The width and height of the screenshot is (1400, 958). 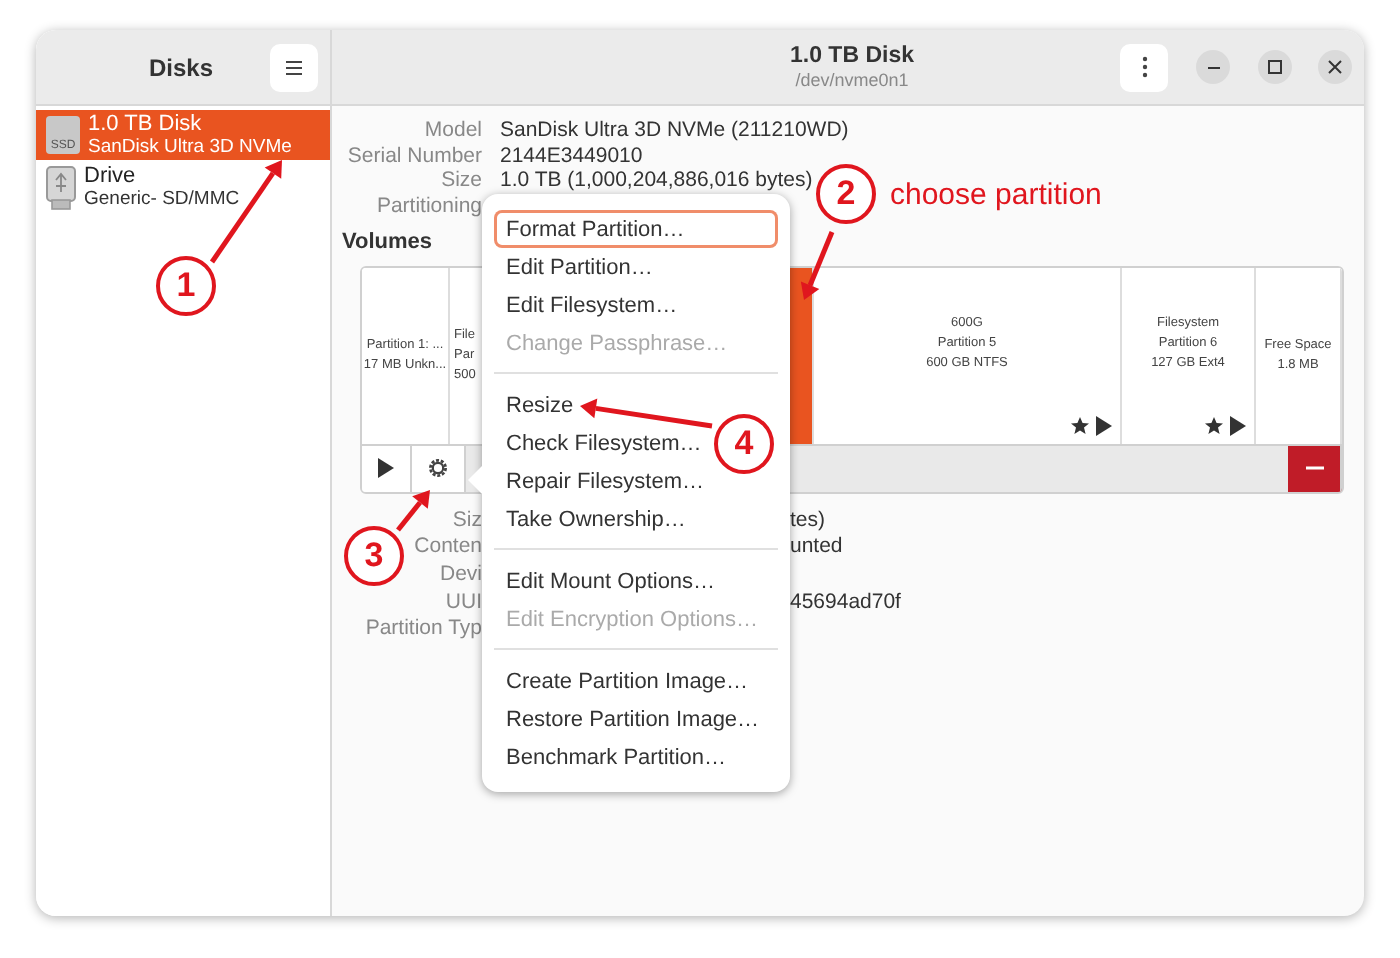 I want to click on section-title: Volumes, so click(x=387, y=241).